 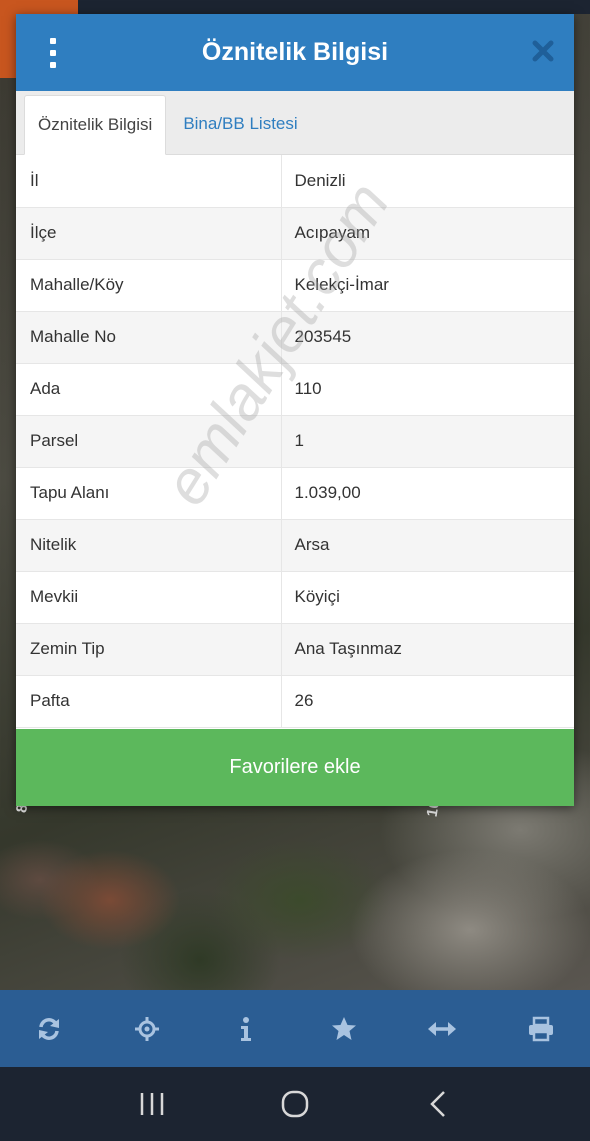 What do you see at coordinates (334, 7) in the screenshot?
I see `map-top-strip` at bounding box center [334, 7].